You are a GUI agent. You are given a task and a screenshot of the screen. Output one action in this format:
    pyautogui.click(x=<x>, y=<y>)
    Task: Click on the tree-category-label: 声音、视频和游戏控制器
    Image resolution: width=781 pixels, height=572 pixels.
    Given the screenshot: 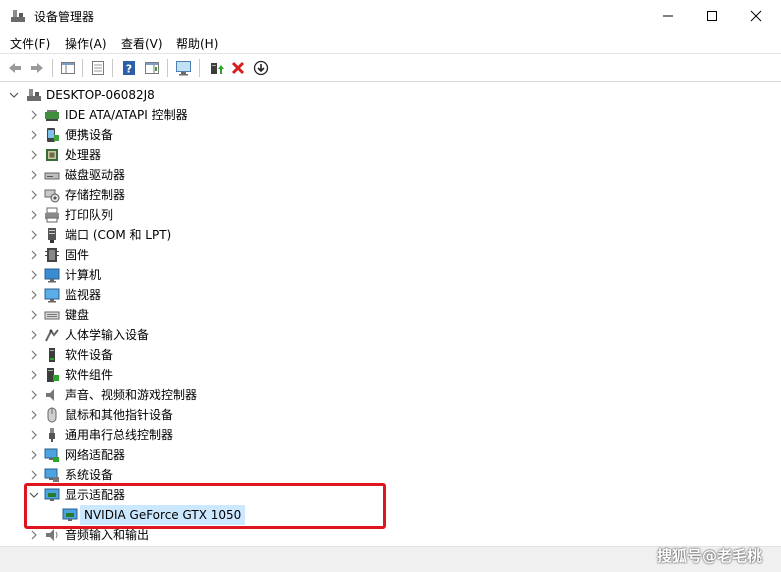 What is the action you would take?
    pyautogui.click(x=131, y=395)
    